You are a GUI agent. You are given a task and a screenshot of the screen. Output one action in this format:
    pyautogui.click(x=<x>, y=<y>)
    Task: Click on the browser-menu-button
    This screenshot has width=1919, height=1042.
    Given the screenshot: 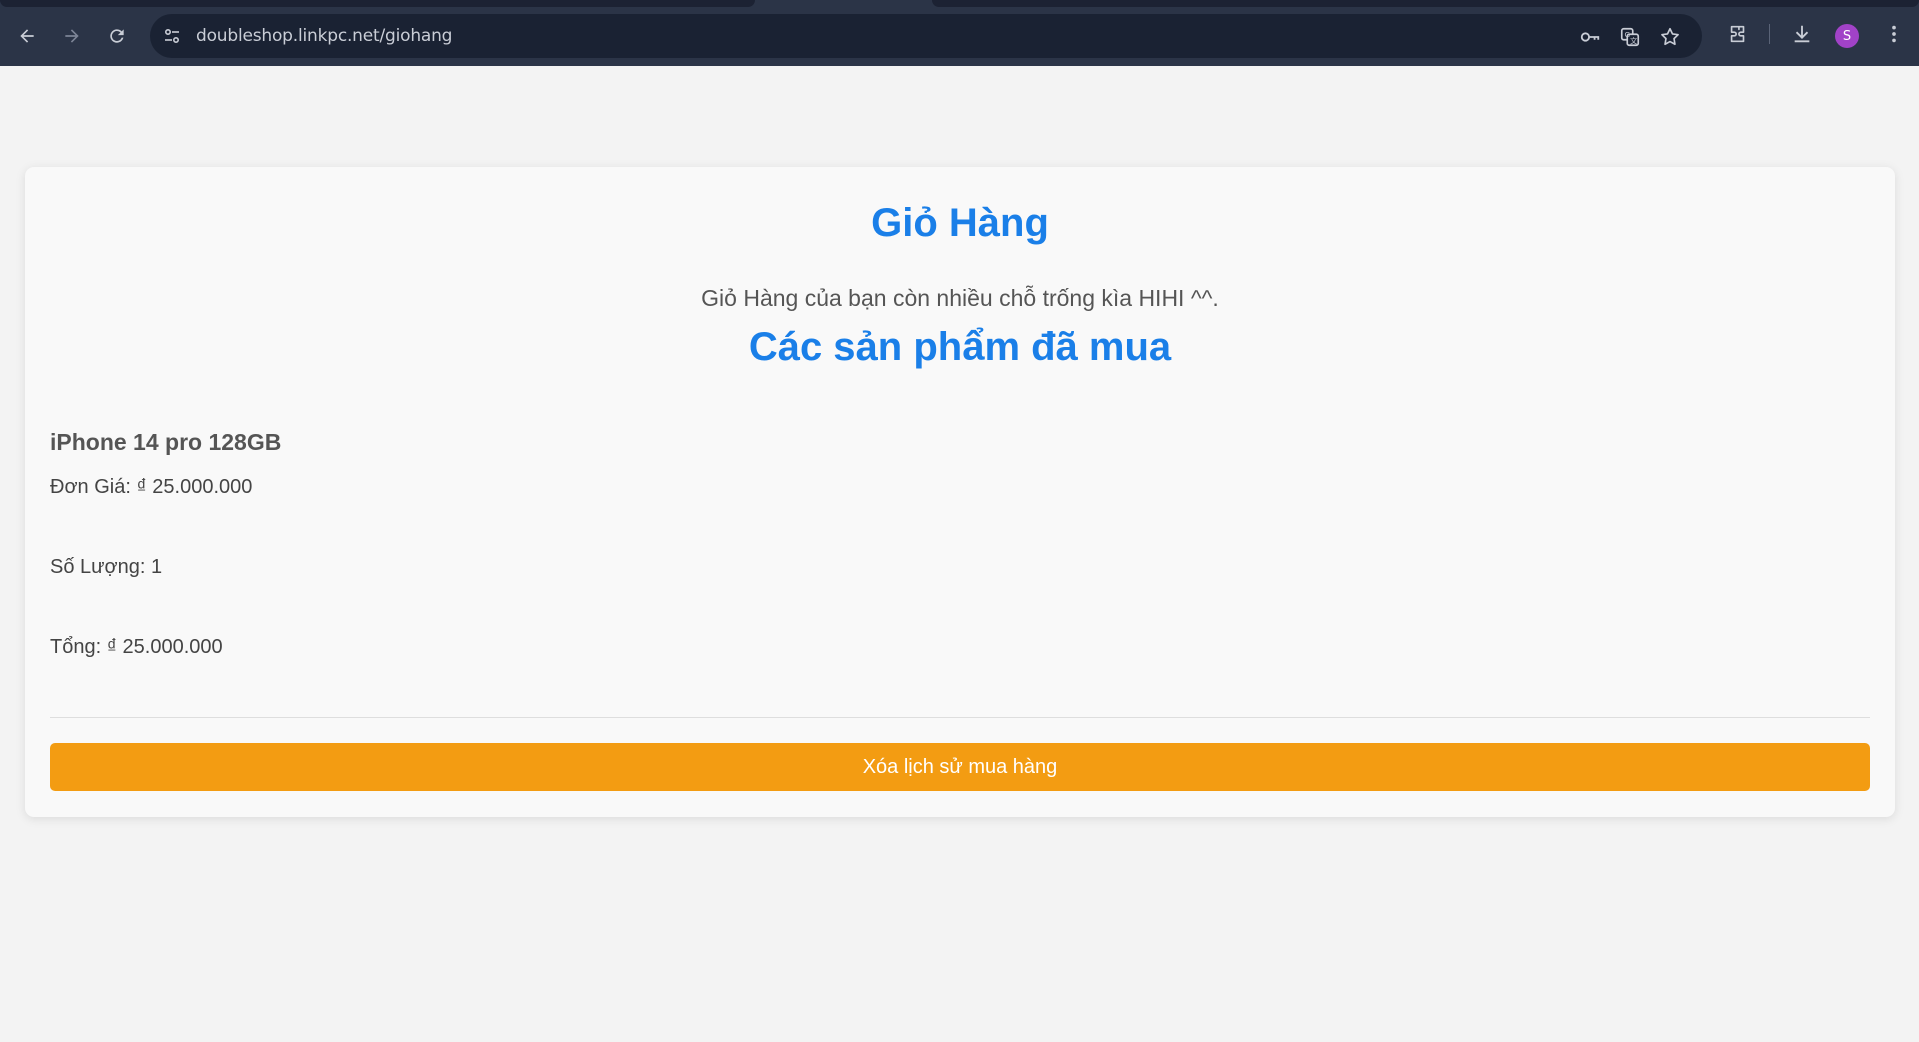 What is the action you would take?
    pyautogui.click(x=1894, y=34)
    